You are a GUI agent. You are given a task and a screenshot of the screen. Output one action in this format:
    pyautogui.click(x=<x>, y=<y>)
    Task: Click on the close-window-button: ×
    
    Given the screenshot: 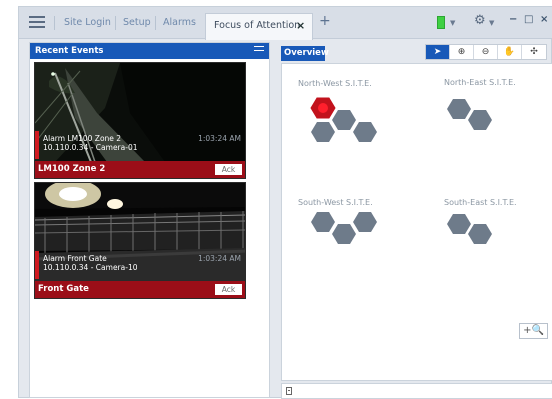 What is the action you would take?
    pyautogui.click(x=544, y=19)
    